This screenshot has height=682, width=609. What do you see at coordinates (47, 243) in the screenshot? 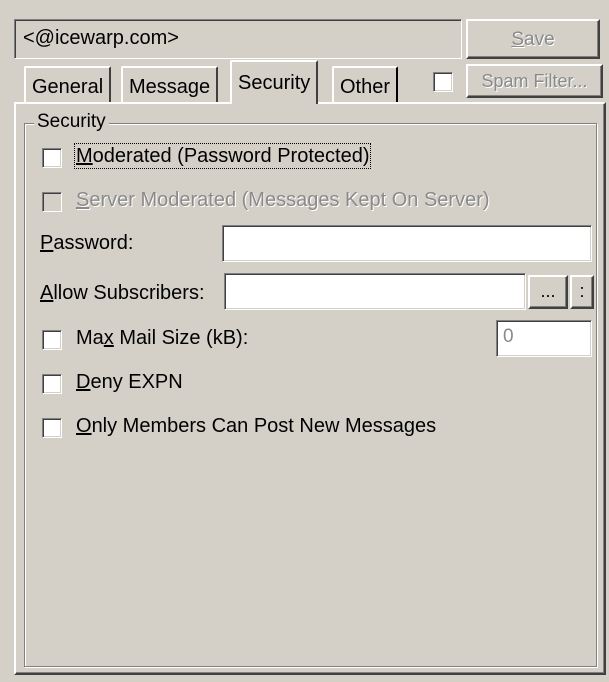
I see `password-access-key: P` at bounding box center [47, 243].